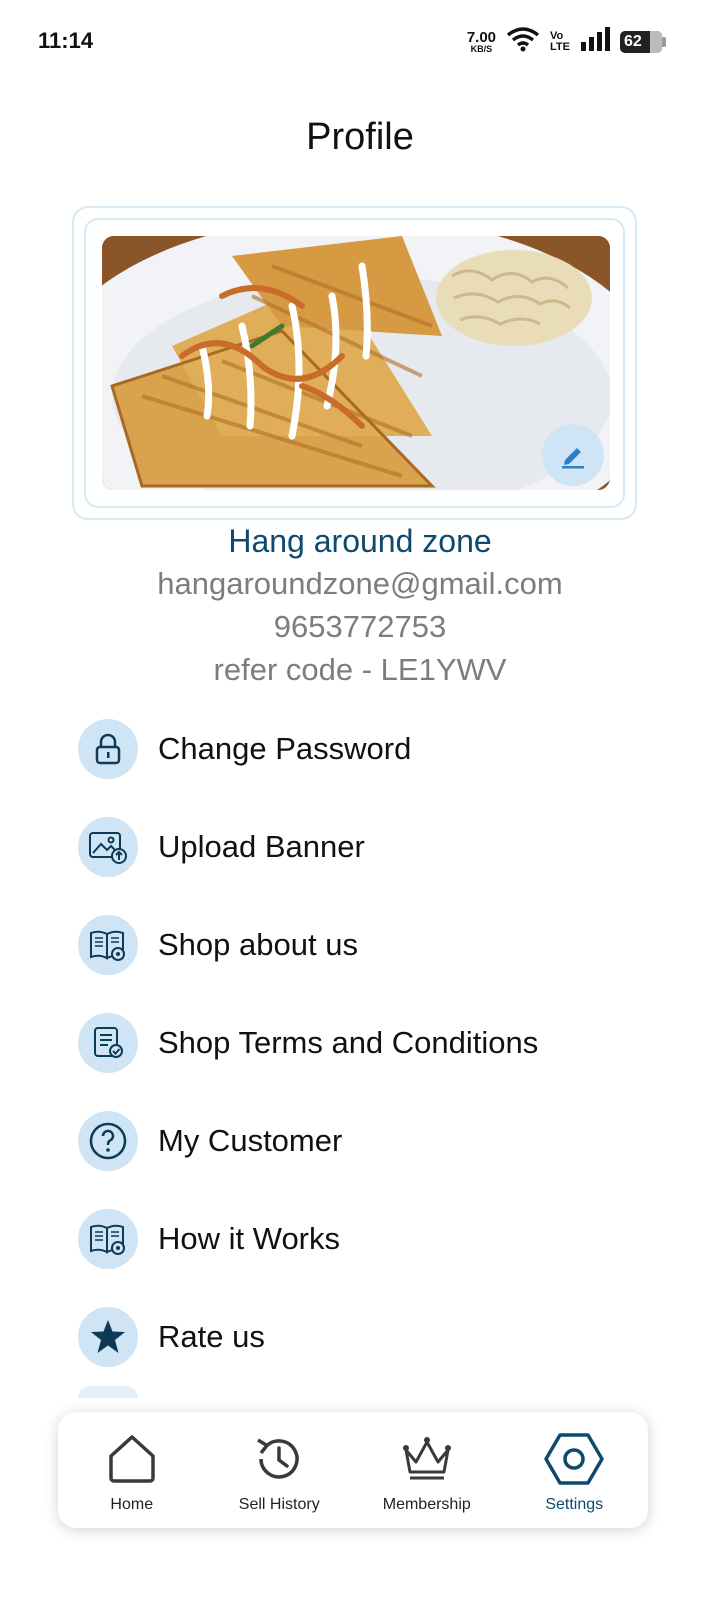 The height and width of the screenshot is (1600, 720). Describe the element at coordinates (378, 945) in the screenshot. I see `menu-item-shop-about-us: Shop about us` at that location.